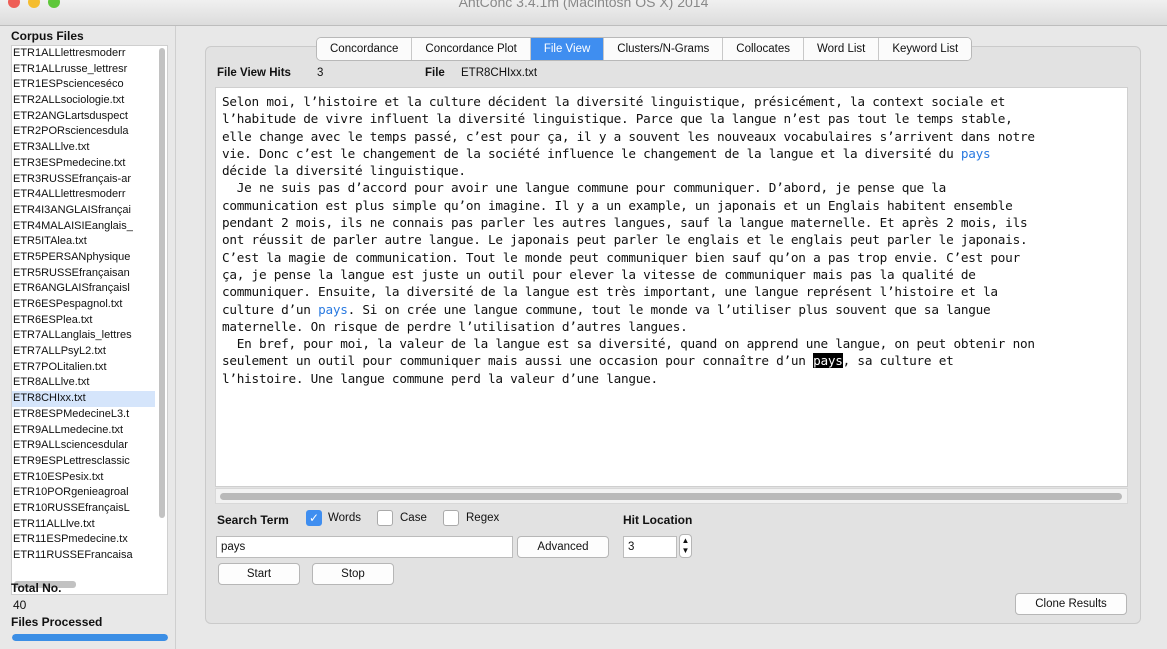 The width and height of the screenshot is (1167, 649). I want to click on corpus-files-header: Corpus Files, so click(47, 36).